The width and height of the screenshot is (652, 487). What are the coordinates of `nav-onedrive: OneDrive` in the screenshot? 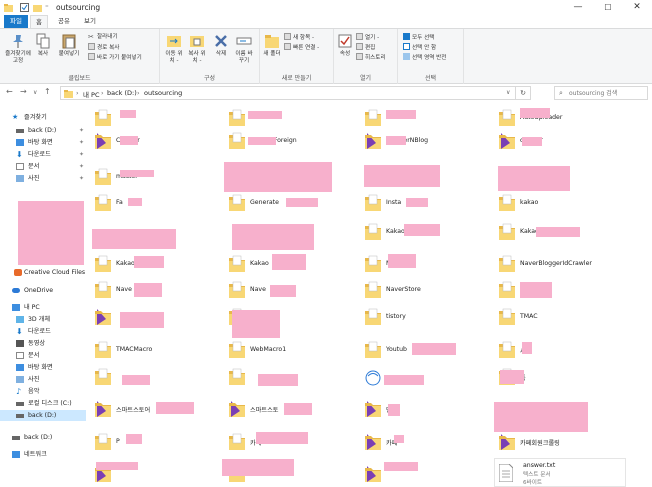 It's located at (43, 290).